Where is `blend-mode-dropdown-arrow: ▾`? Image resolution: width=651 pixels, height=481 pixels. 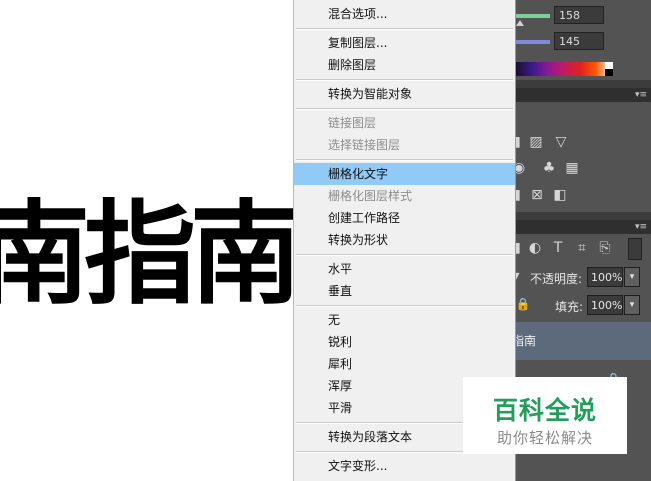 blend-mode-dropdown-arrow: ▾ is located at coordinates (520, 276).